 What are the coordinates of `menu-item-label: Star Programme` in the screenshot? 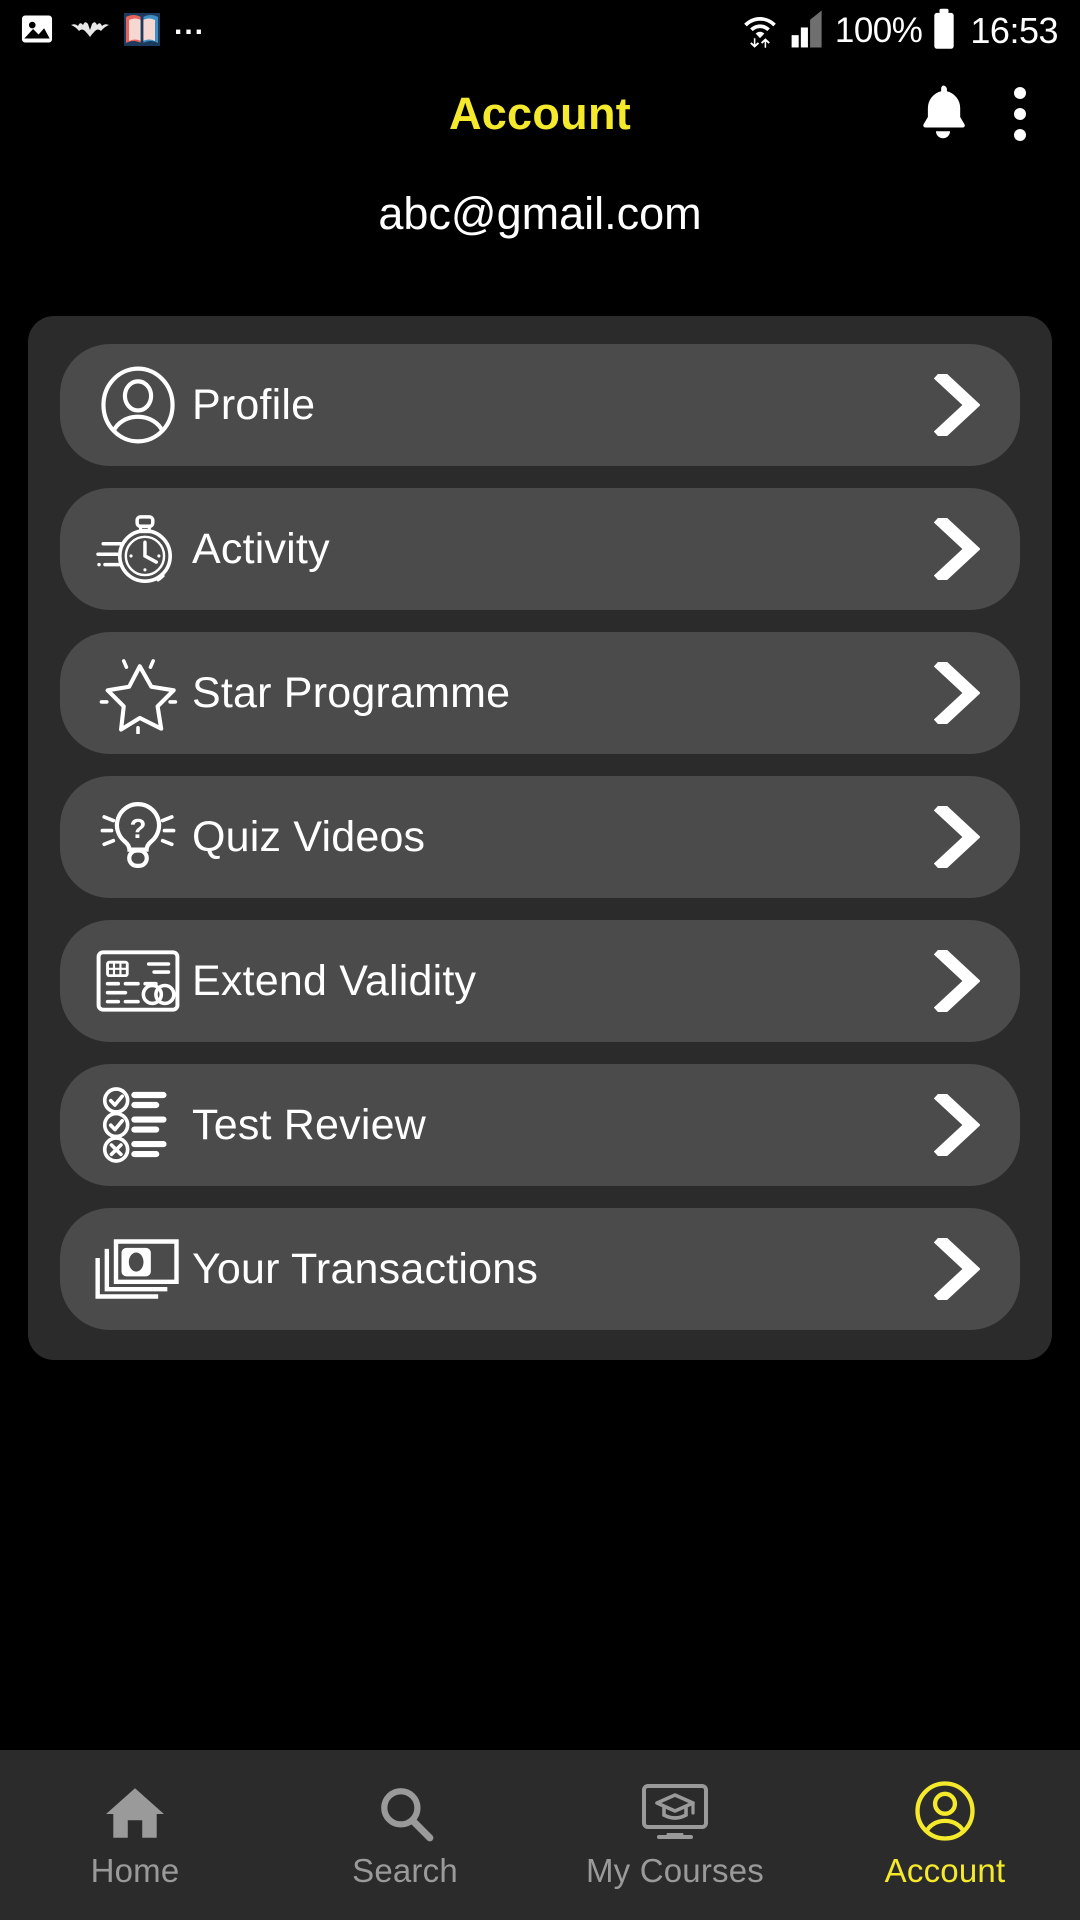 It's located at (351, 692).